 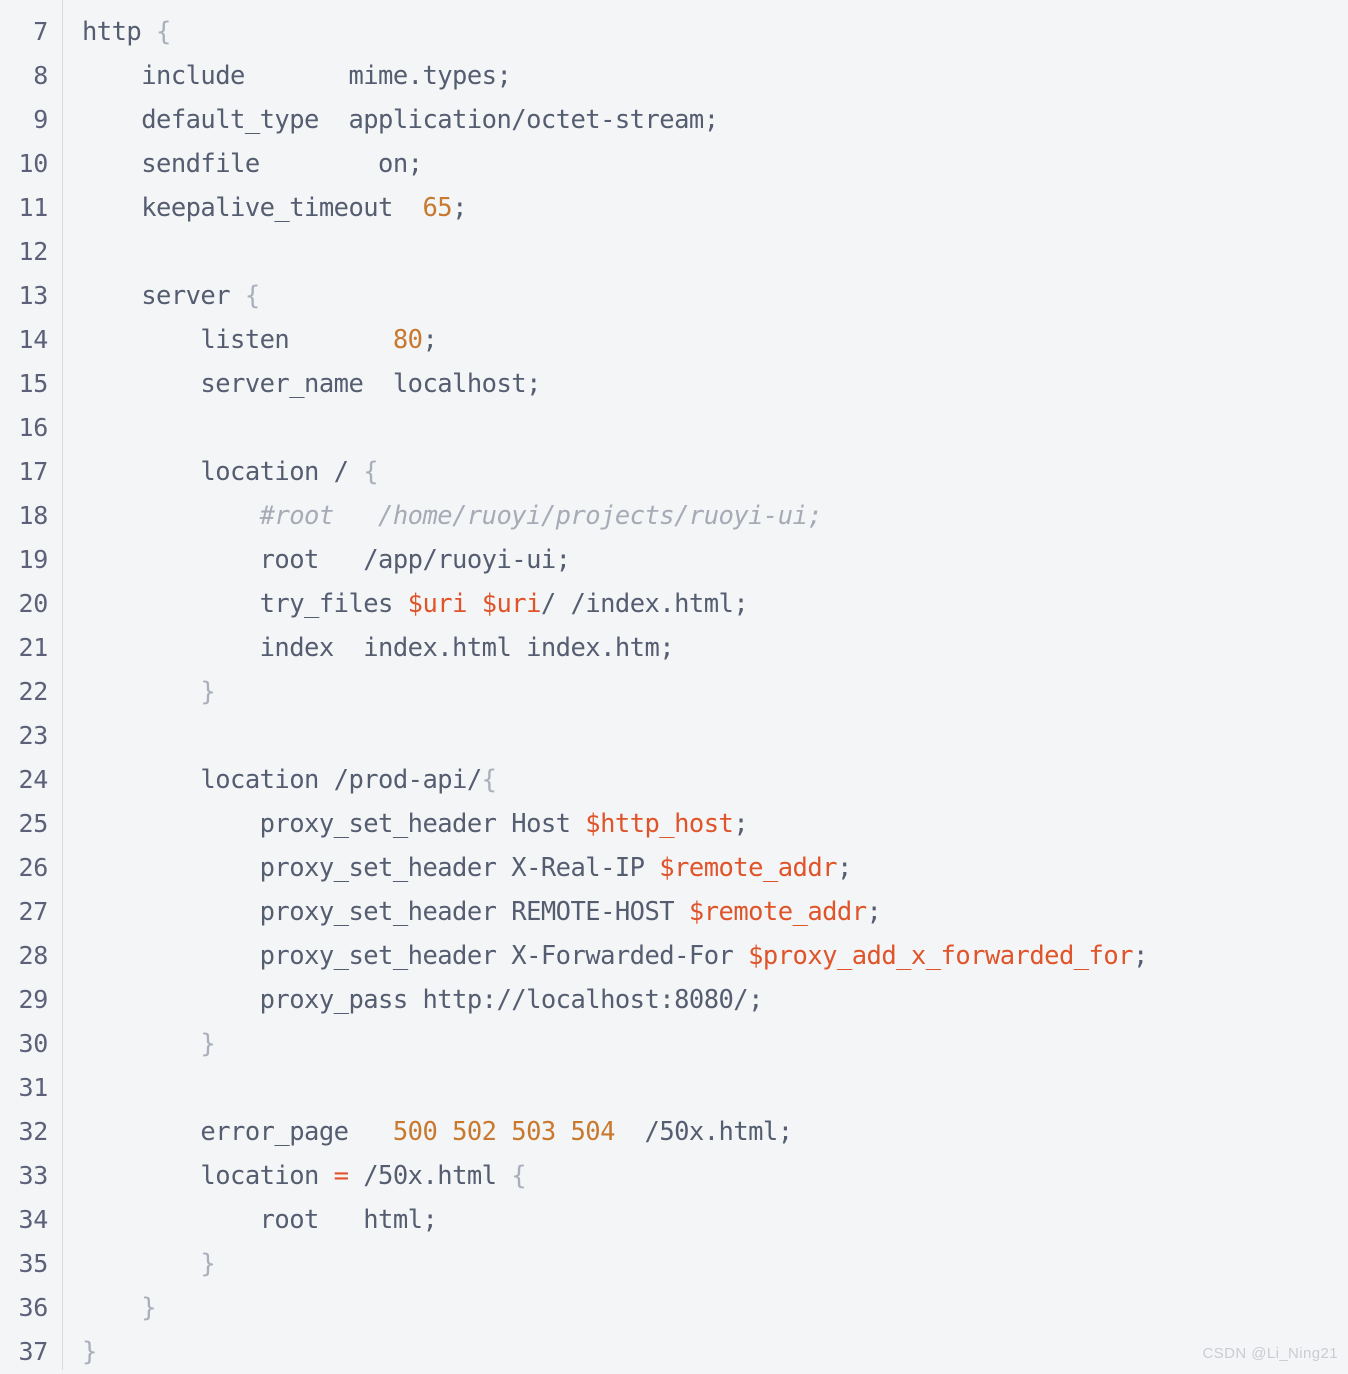 I want to click on code-line: 10 sendfile on;, so click(x=674, y=164).